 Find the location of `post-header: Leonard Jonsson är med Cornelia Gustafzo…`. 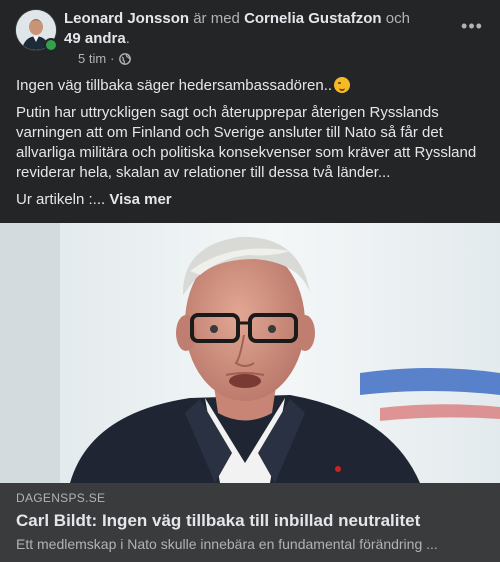

post-header: Leonard Jonsson är med Cornelia Gustafzo… is located at coordinates (244, 29).